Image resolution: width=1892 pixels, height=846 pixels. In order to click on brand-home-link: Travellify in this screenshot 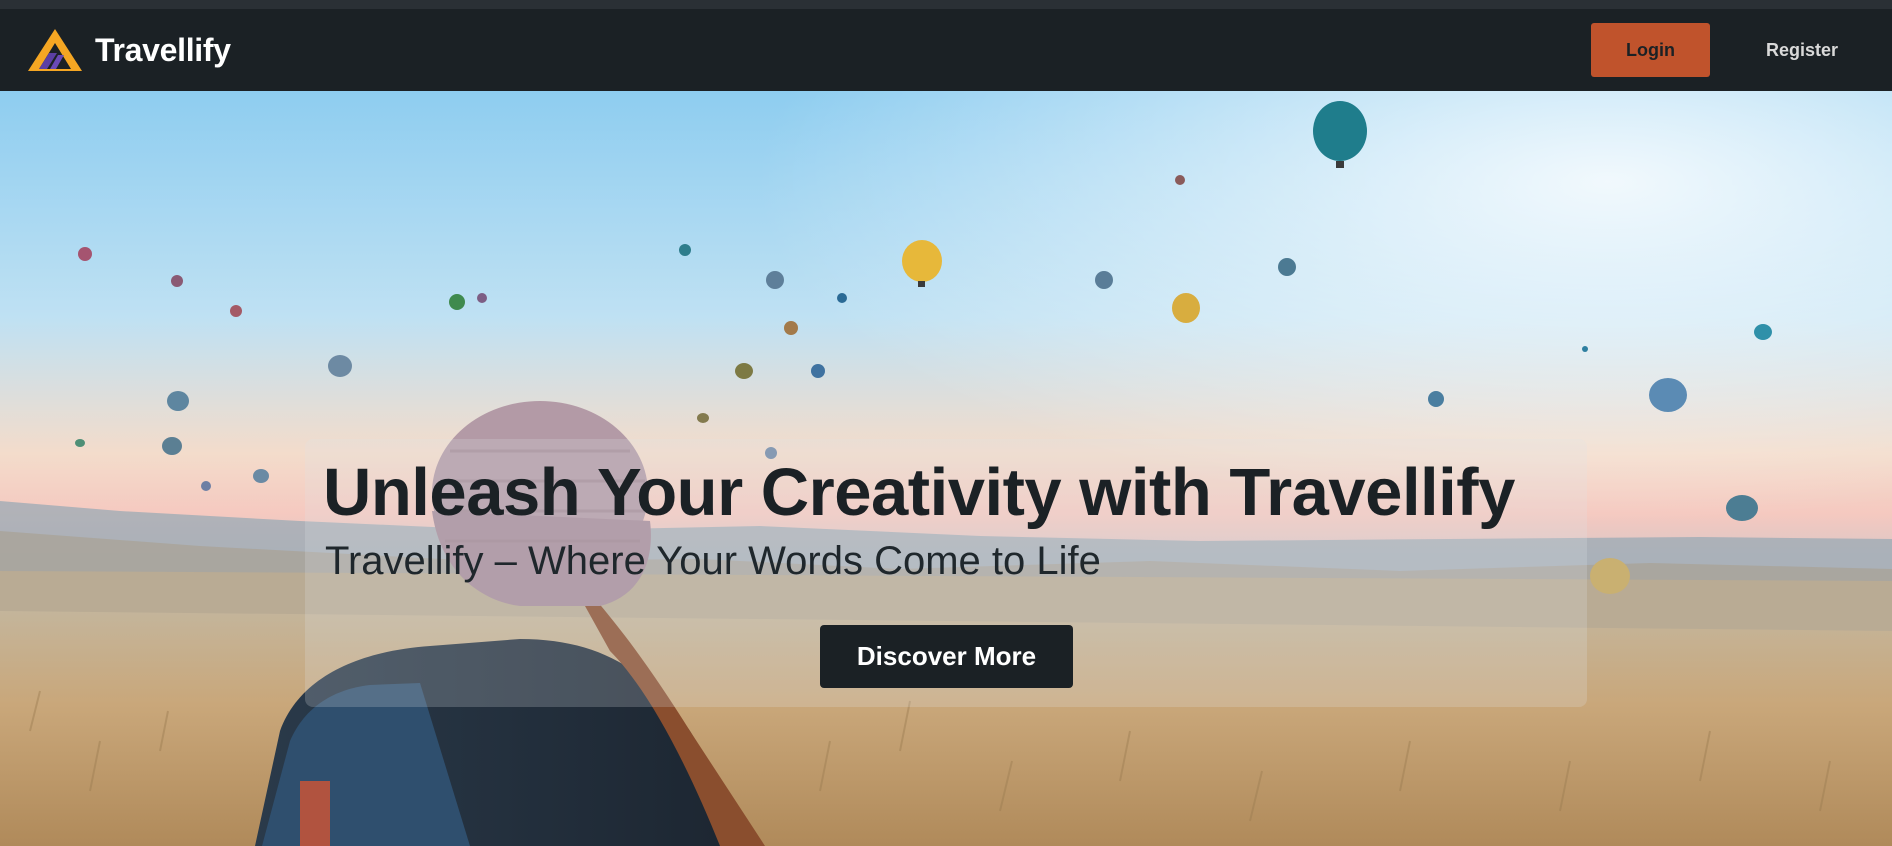, I will do `click(129, 50)`.